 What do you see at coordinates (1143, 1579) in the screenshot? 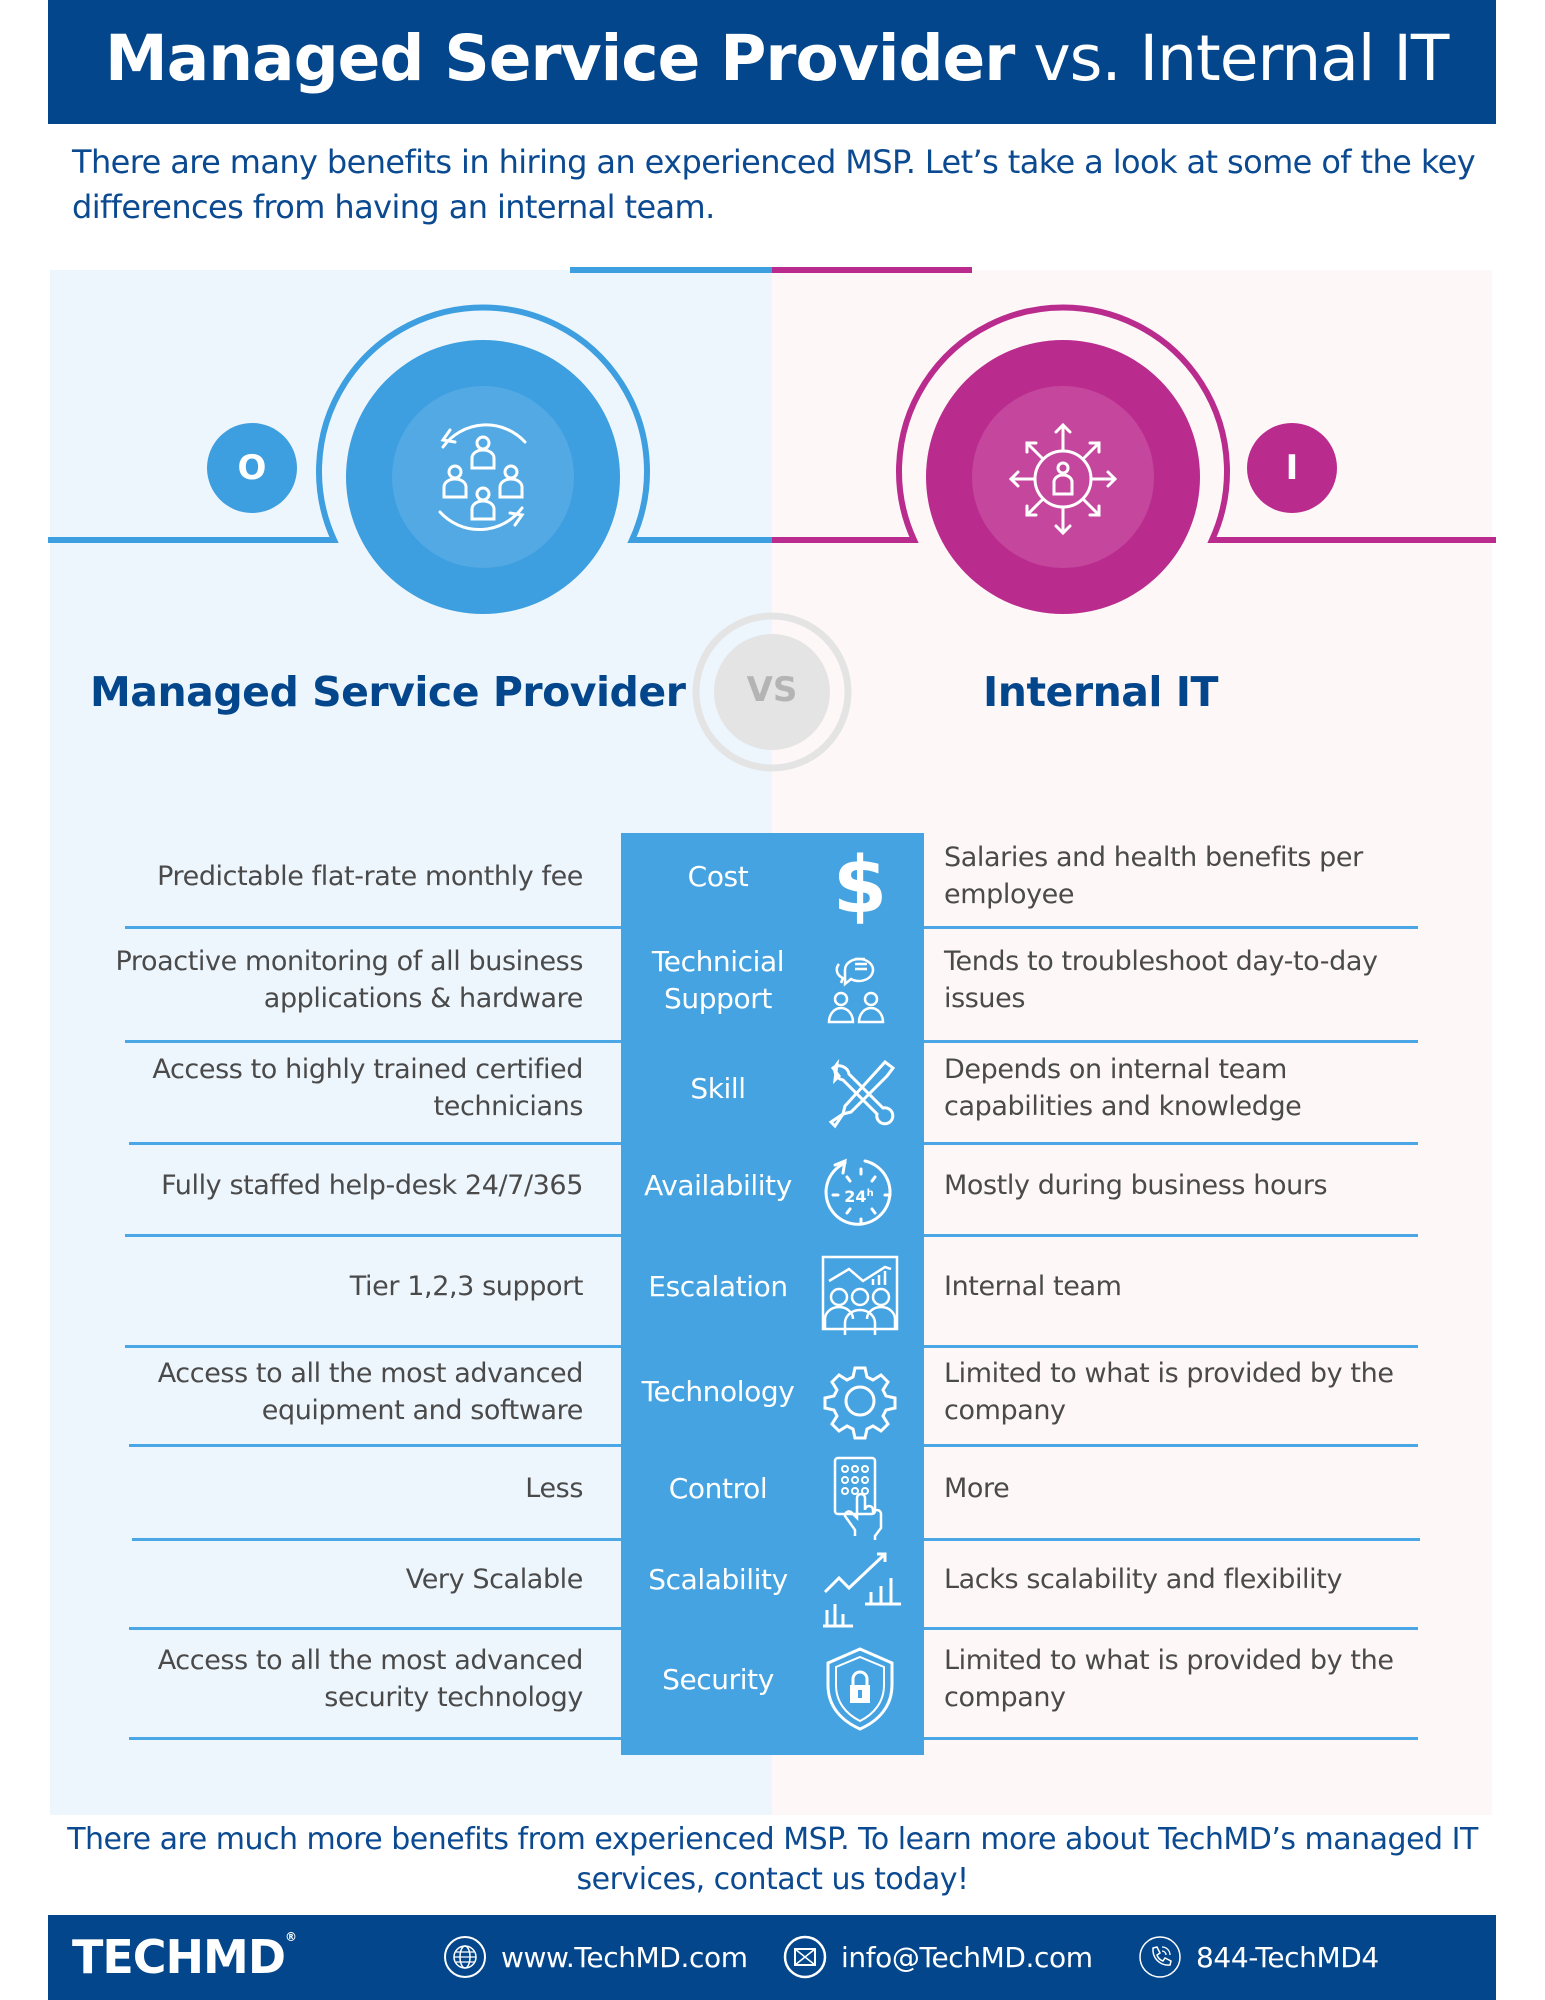
I see `internal-cell: Lacks scalability and flexibility` at bounding box center [1143, 1579].